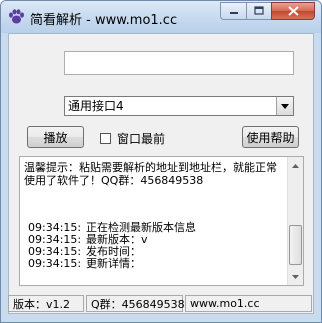 Image resolution: width=322 pixels, height=323 pixels. What do you see at coordinates (96, 106) in the screenshot?
I see `interface-select-value: 通用接口4` at bounding box center [96, 106].